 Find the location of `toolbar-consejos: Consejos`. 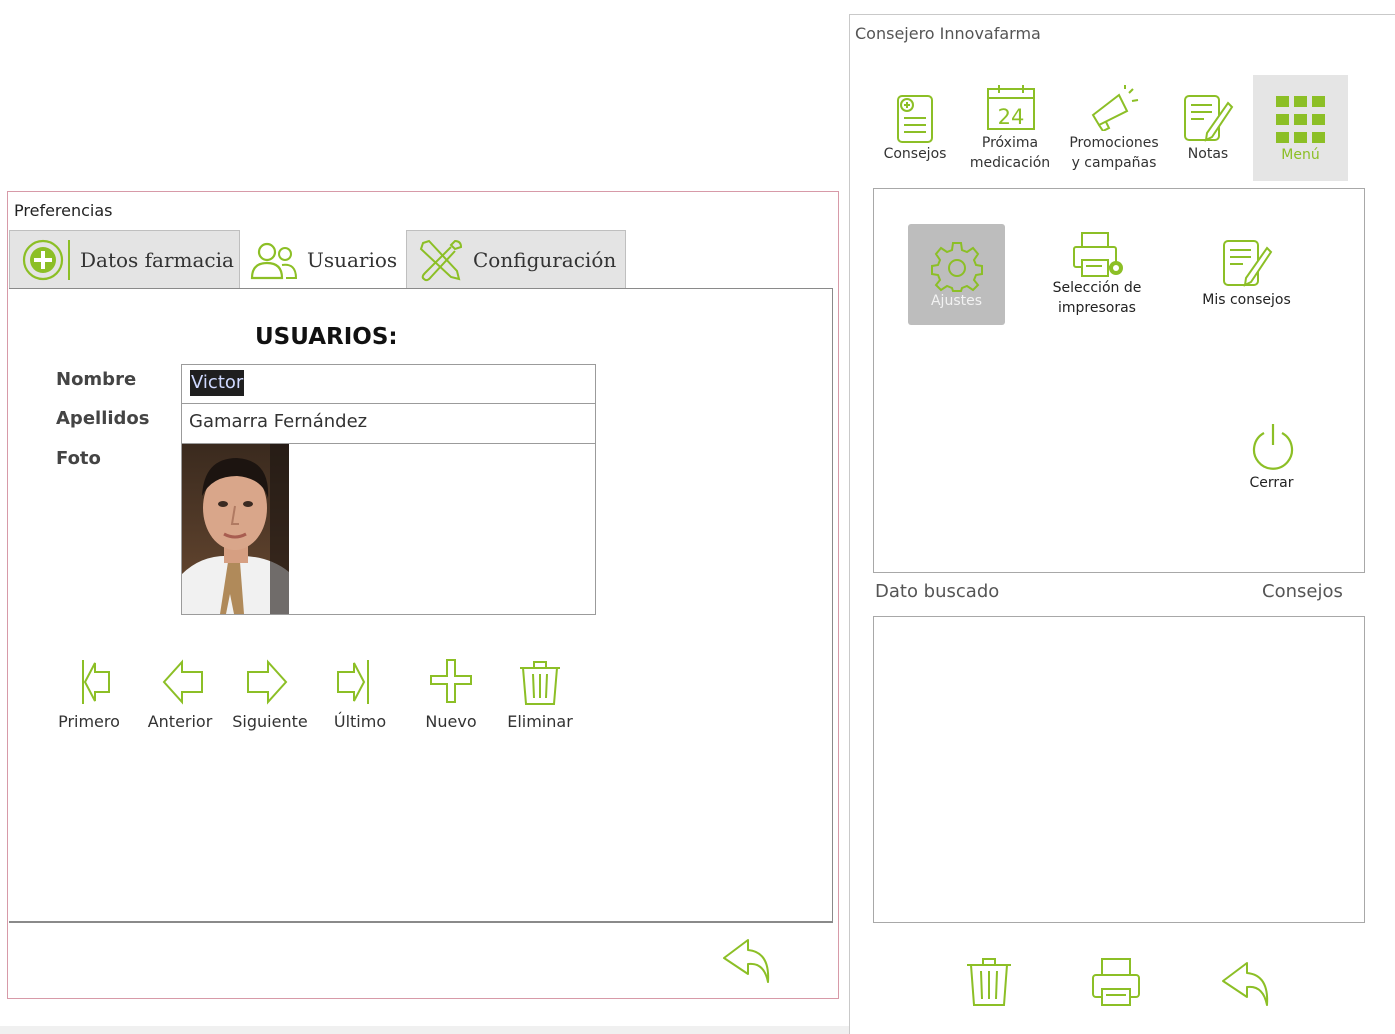

toolbar-consejos: Consejos is located at coordinates (915, 128).